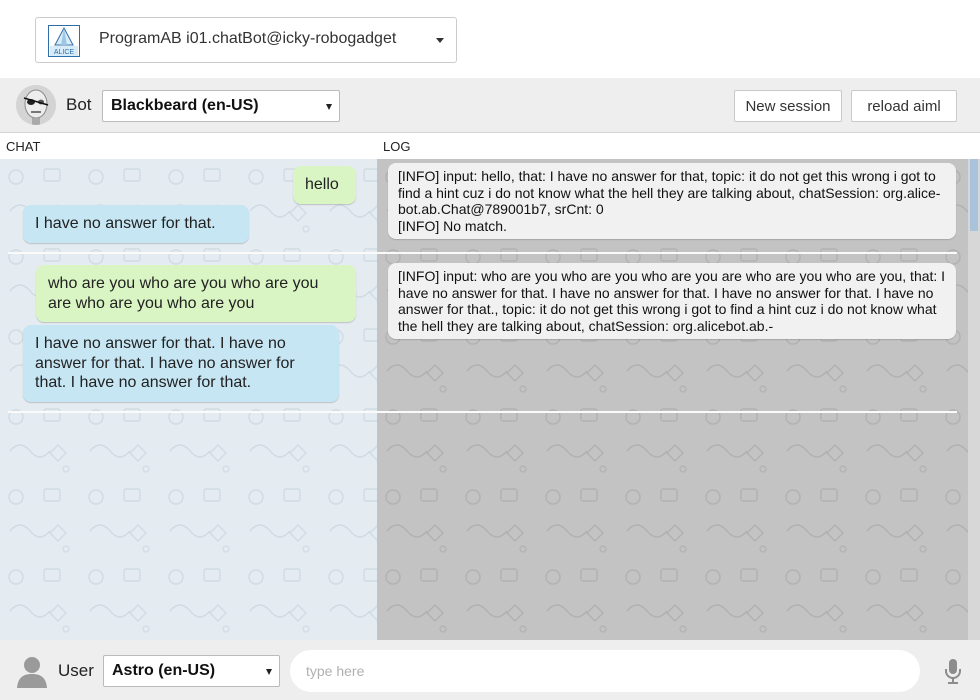 Image resolution: width=980 pixels, height=700 pixels. What do you see at coordinates (904, 106) in the screenshot?
I see `reload-aiml-button: reload aiml` at bounding box center [904, 106].